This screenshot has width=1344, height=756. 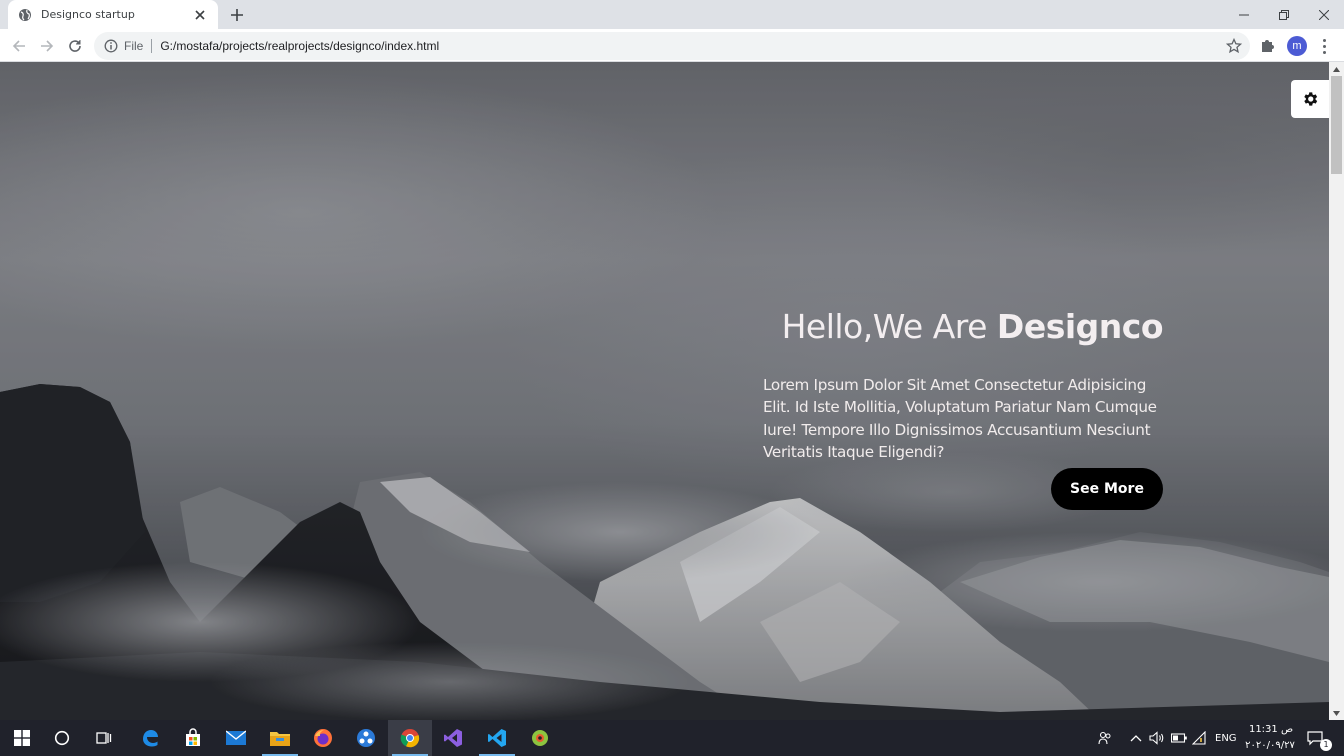 What do you see at coordinates (1336, 125) in the screenshot?
I see `scrollbar-thumb` at bounding box center [1336, 125].